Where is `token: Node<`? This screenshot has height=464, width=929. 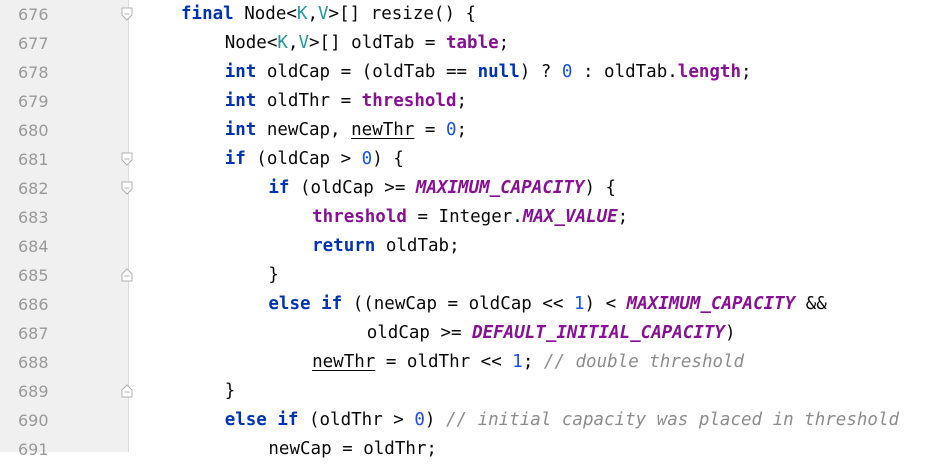 token: Node< is located at coordinates (265, 14).